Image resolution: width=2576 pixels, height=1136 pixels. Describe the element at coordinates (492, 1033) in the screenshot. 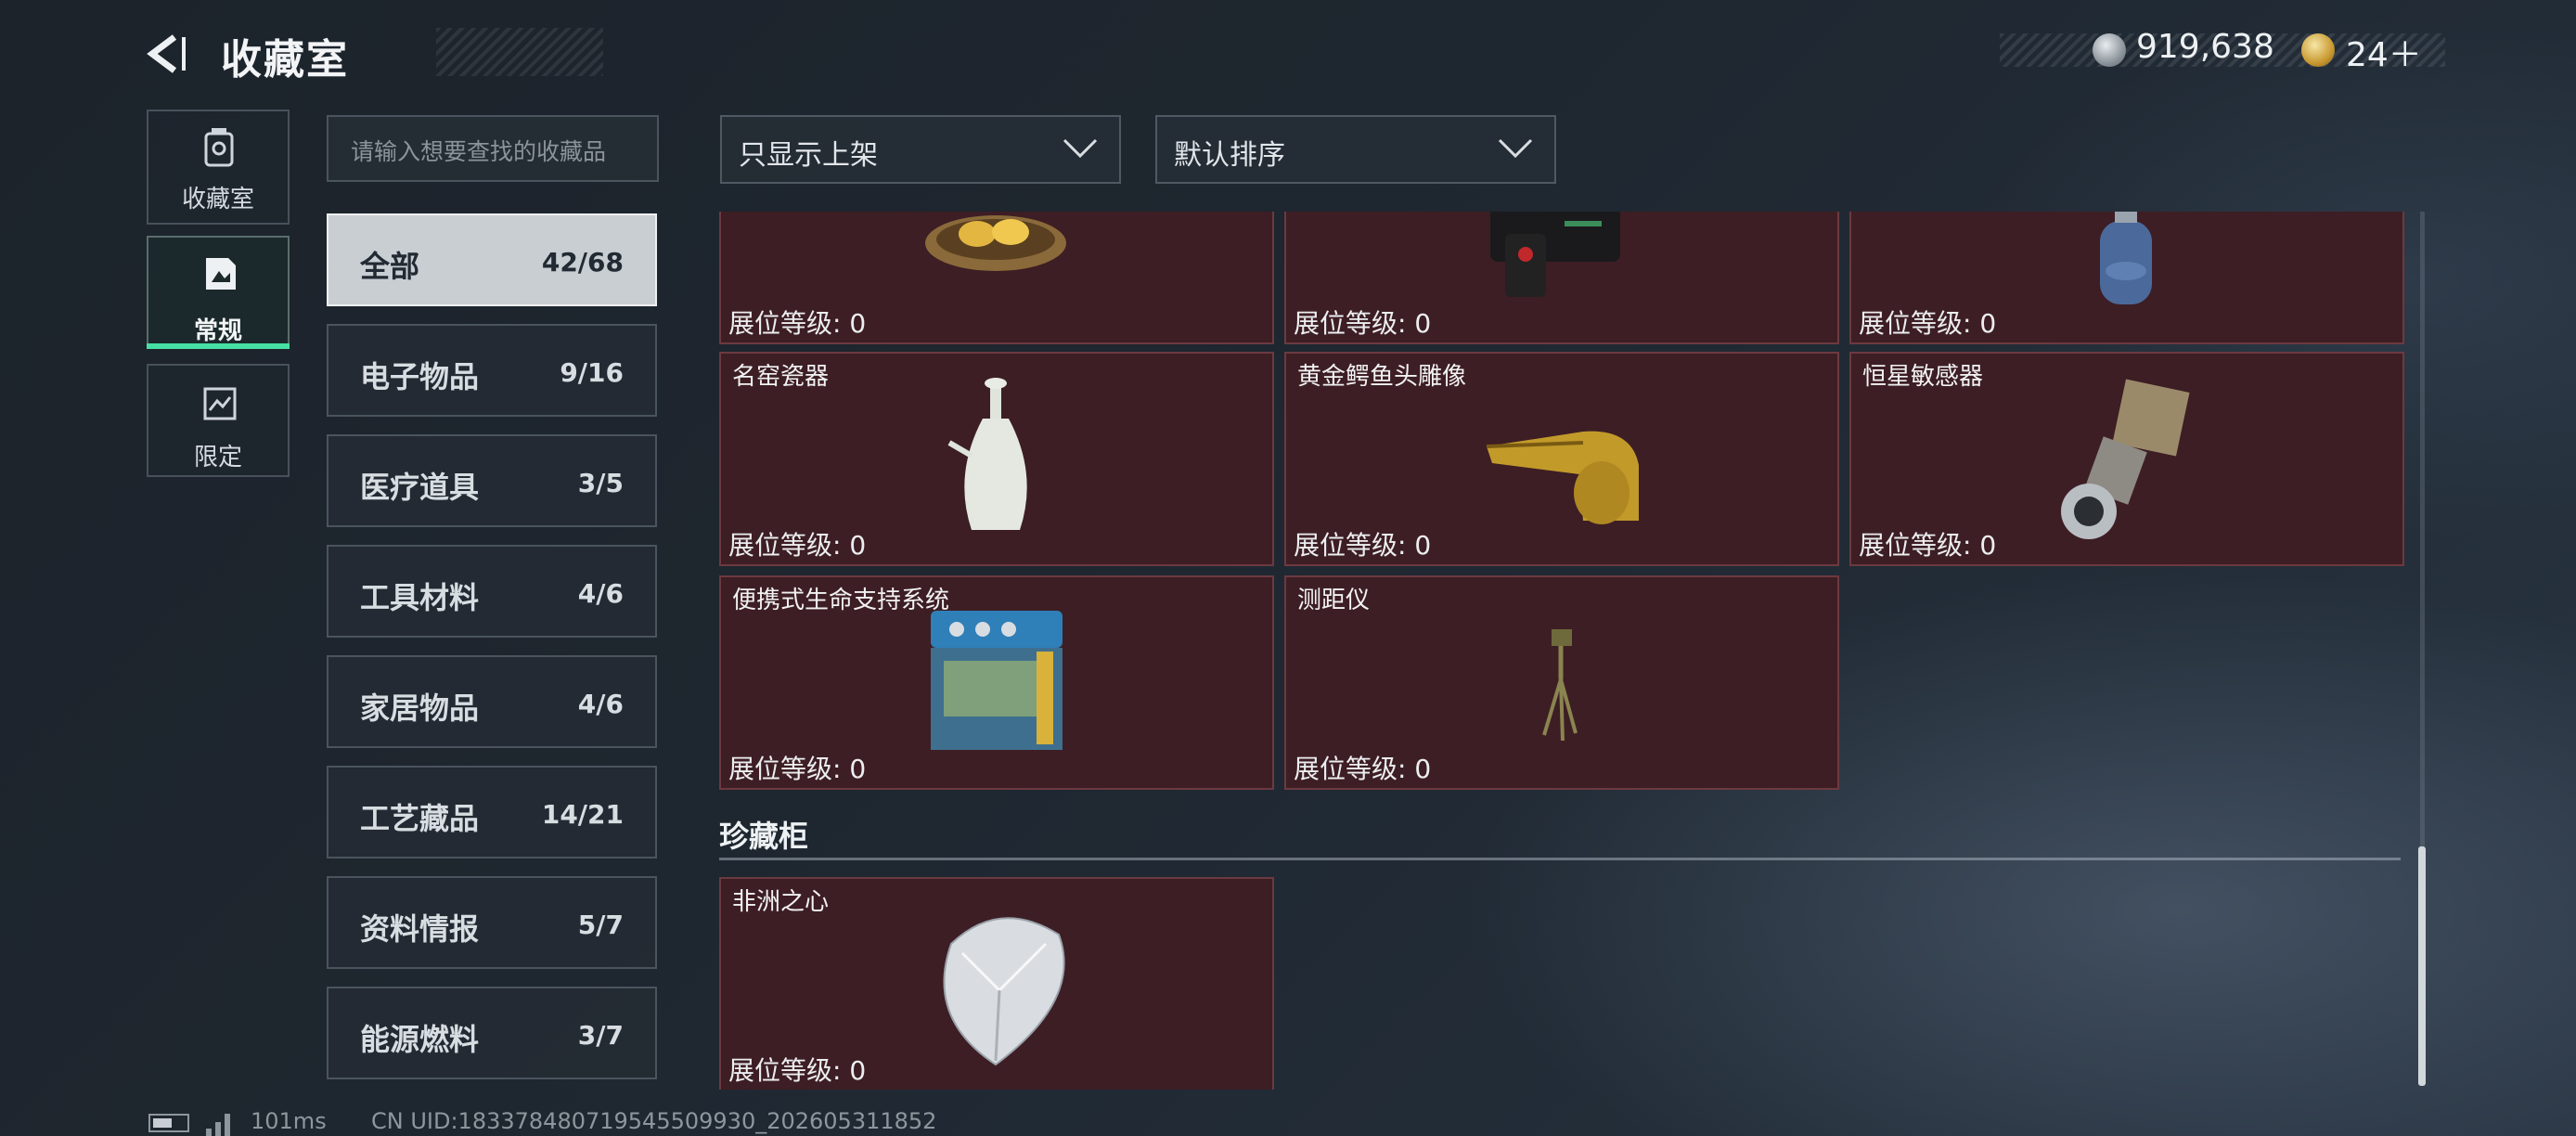

I see `category-energy: 能源燃料 3/7` at that location.